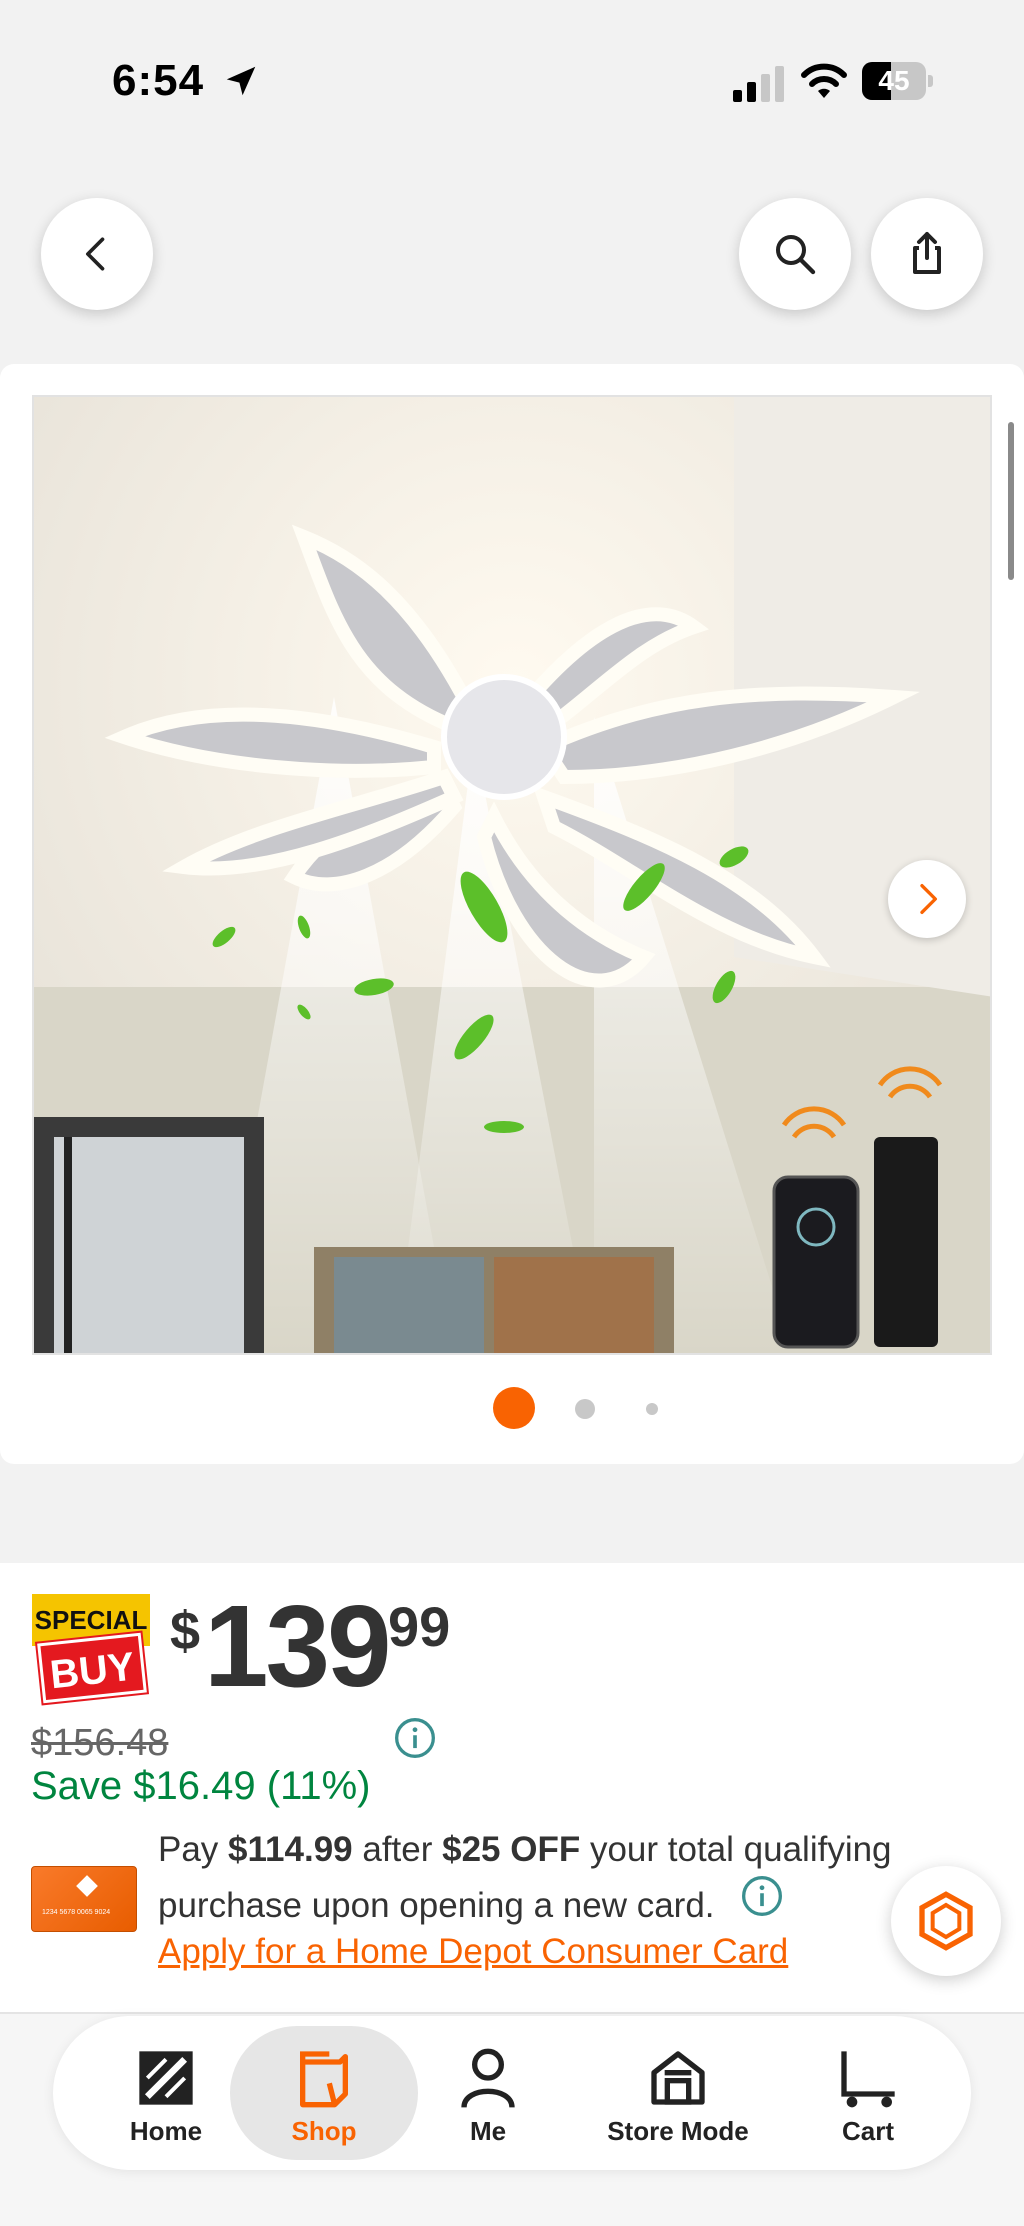 The height and width of the screenshot is (2226, 1024). I want to click on discount-amount: $25 OFF, so click(511, 1849).